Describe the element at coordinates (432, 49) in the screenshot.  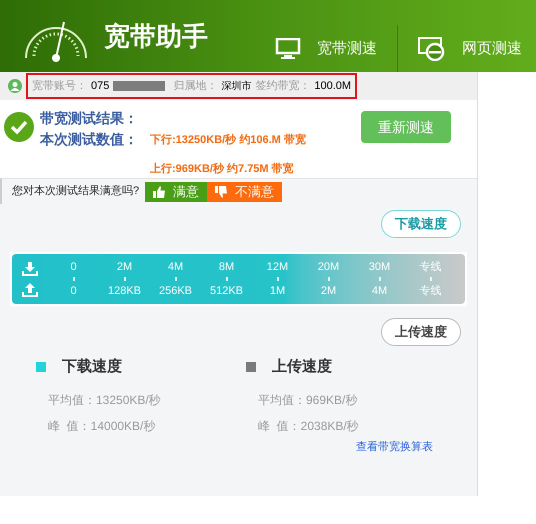
I see `browser-e-icon` at that location.